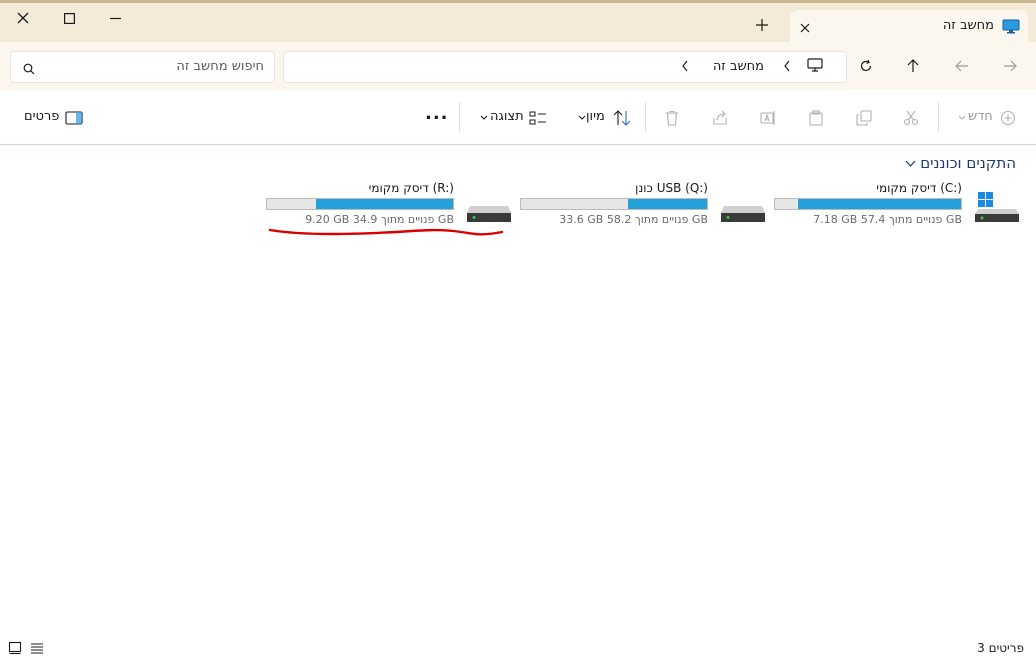 The height and width of the screenshot is (660, 1036). What do you see at coordinates (768, 118) in the screenshot?
I see `rename-icon` at bounding box center [768, 118].